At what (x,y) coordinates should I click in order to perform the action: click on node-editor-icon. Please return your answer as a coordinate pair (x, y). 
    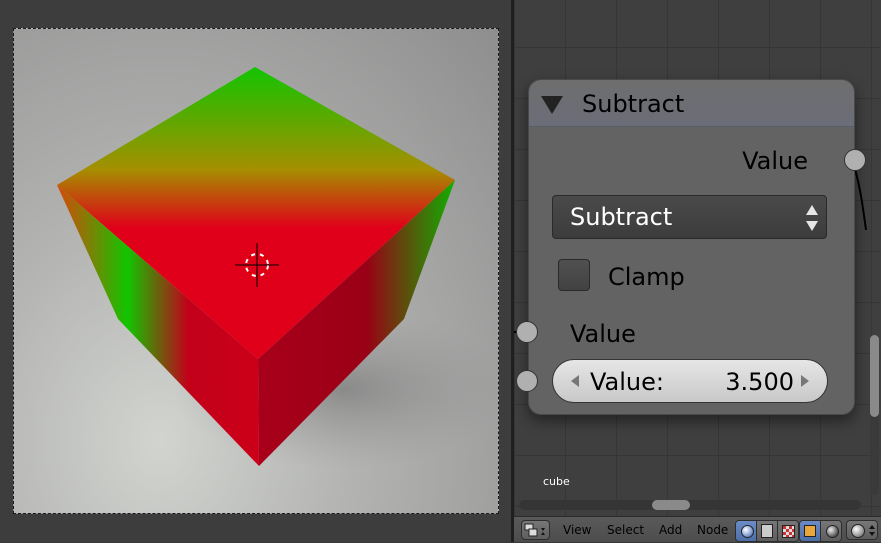
    Looking at the image, I should click on (534, 530).